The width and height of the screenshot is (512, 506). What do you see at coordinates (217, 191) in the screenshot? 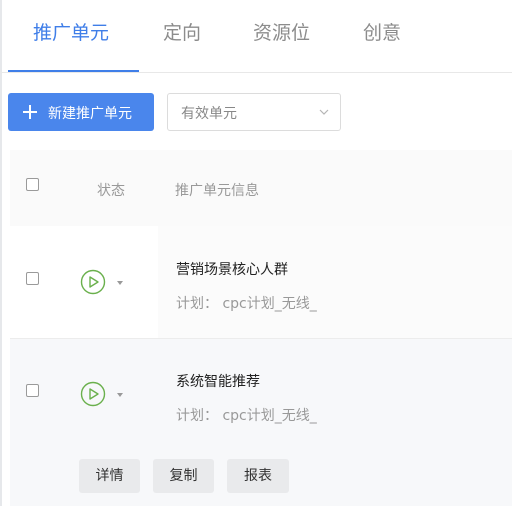
I see `header-unit-info: 推广单元信息` at bounding box center [217, 191].